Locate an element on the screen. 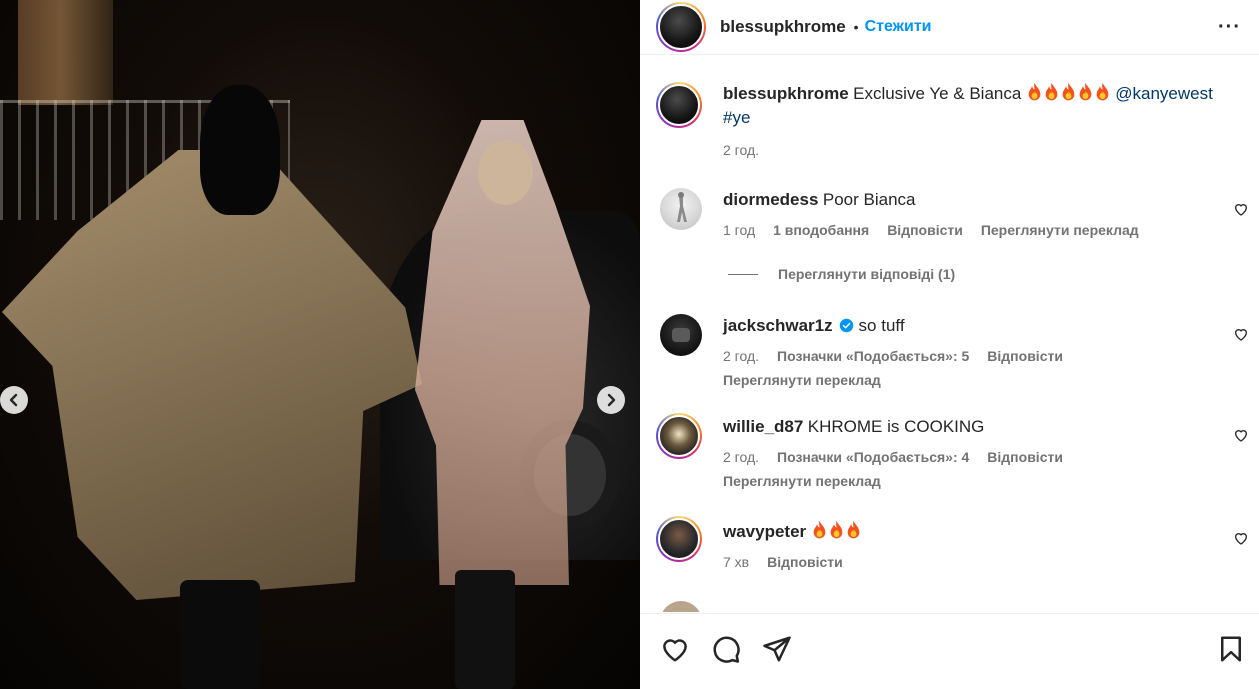 Image resolution: width=1259 pixels, height=689 pixels. hashtag-link: #ye is located at coordinates (736, 117).